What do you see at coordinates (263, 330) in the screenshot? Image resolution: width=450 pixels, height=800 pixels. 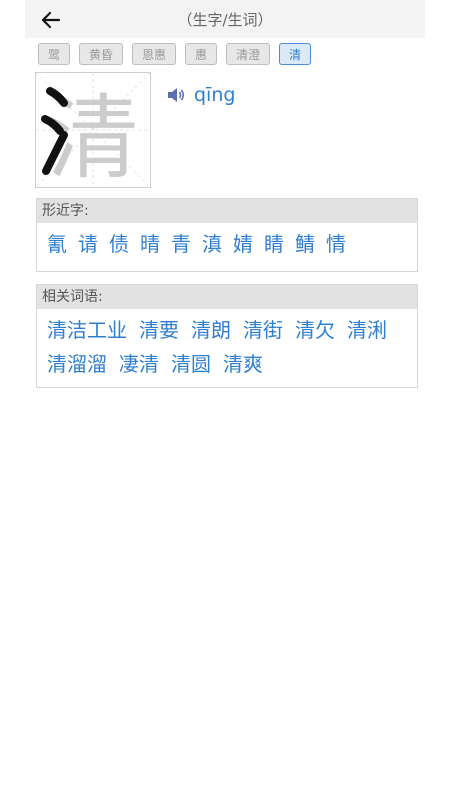 I see `related-word-item: 清街` at bounding box center [263, 330].